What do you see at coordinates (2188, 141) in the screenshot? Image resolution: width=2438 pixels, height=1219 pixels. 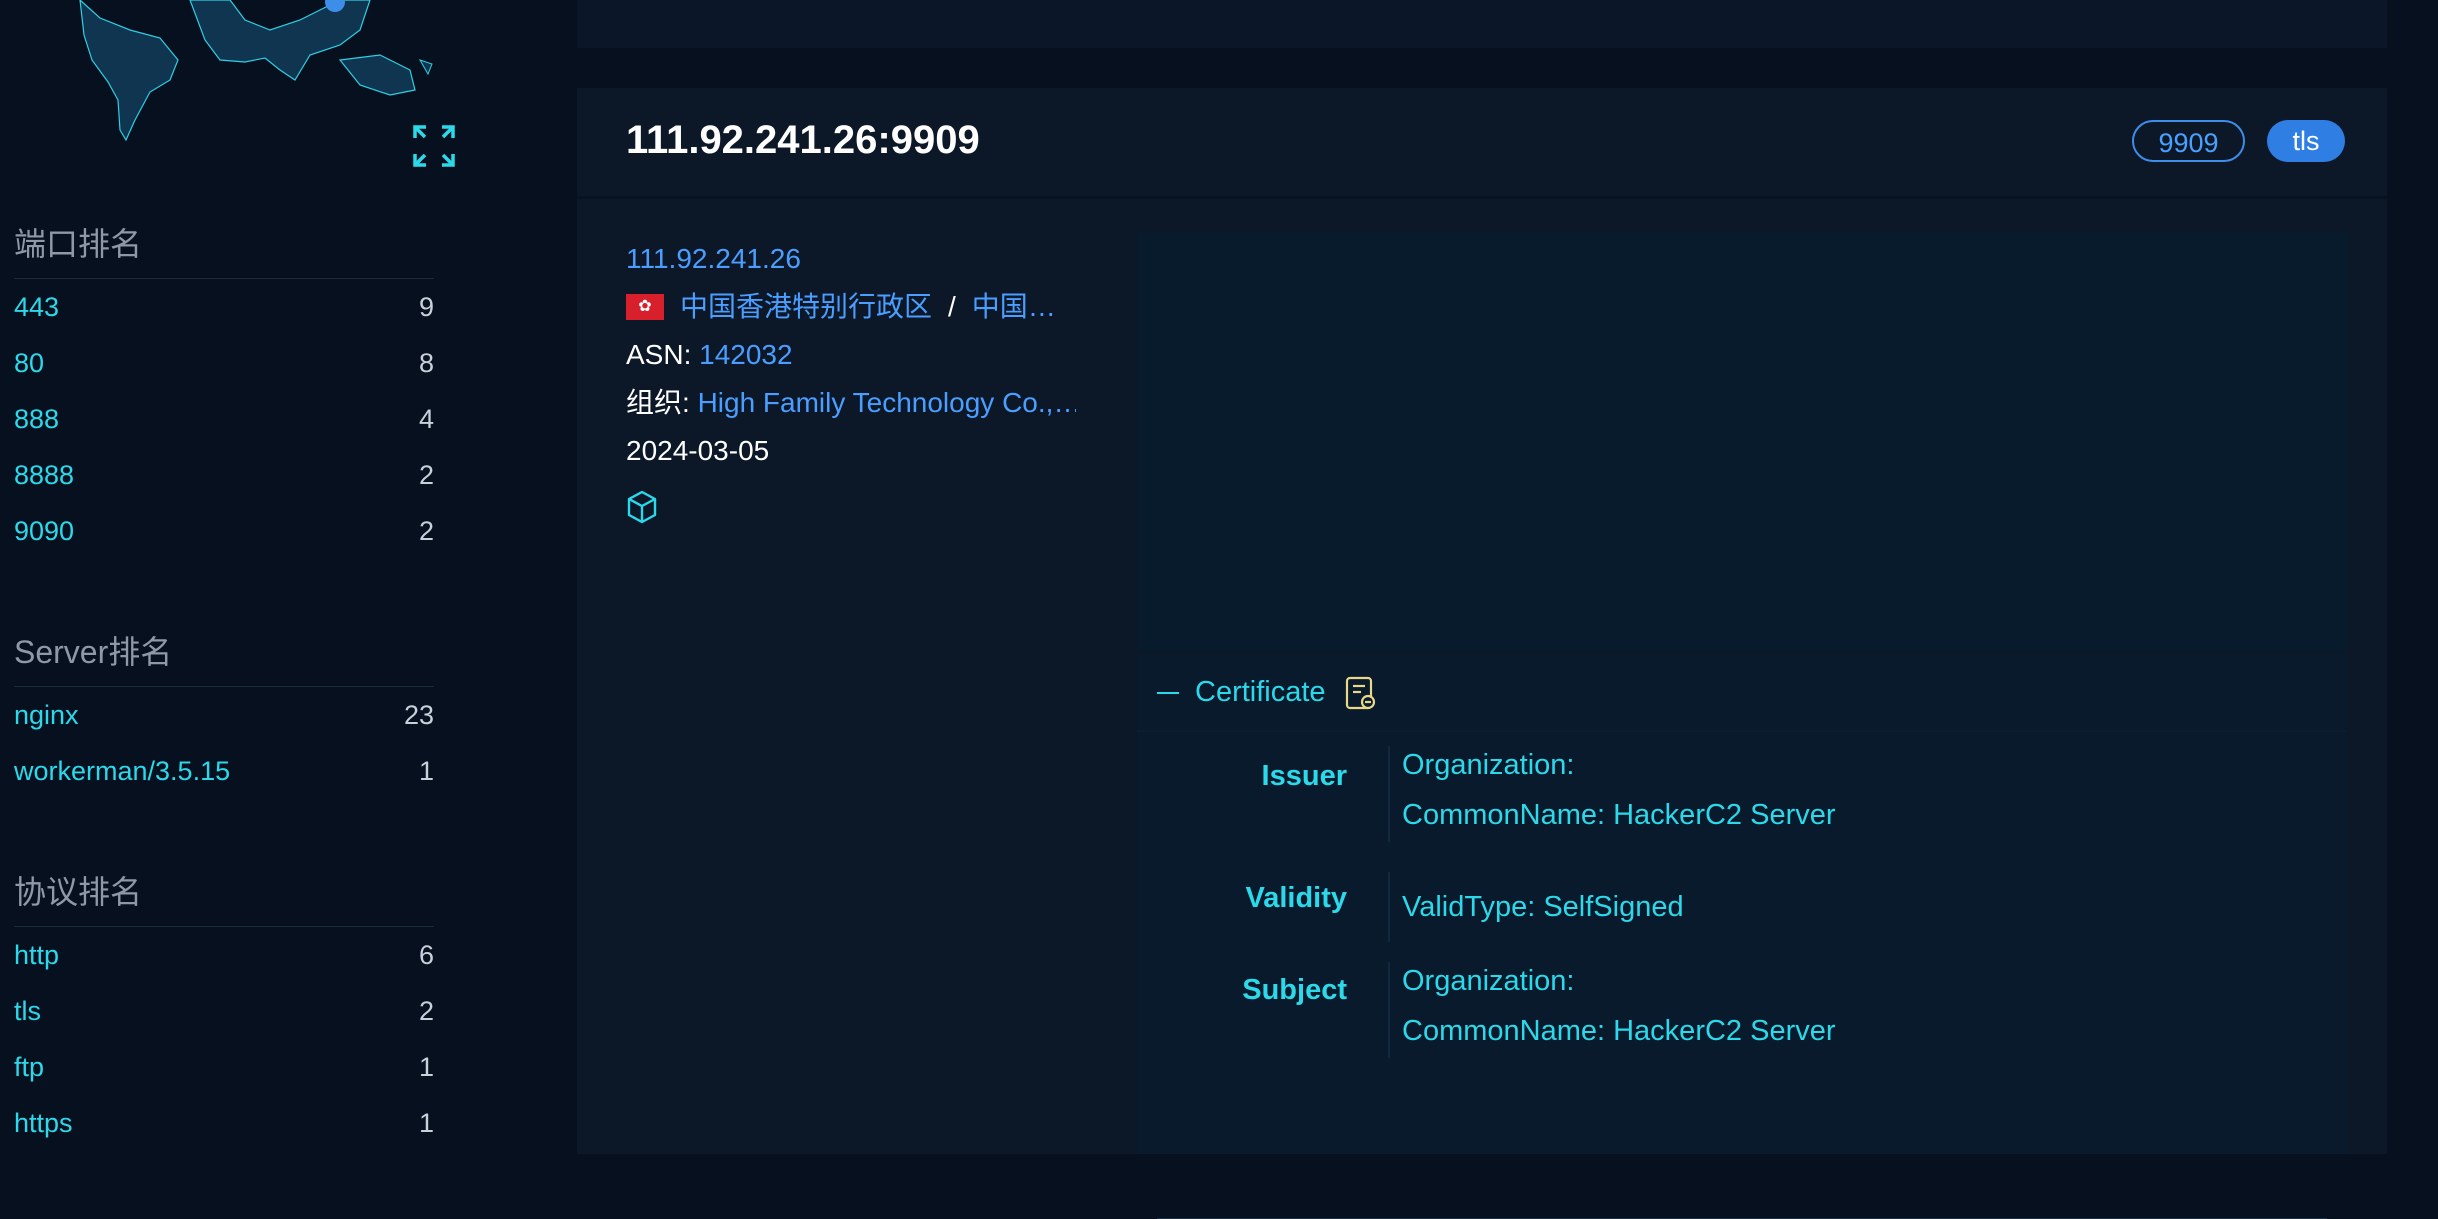 I see `port-badge: 9909` at bounding box center [2188, 141].